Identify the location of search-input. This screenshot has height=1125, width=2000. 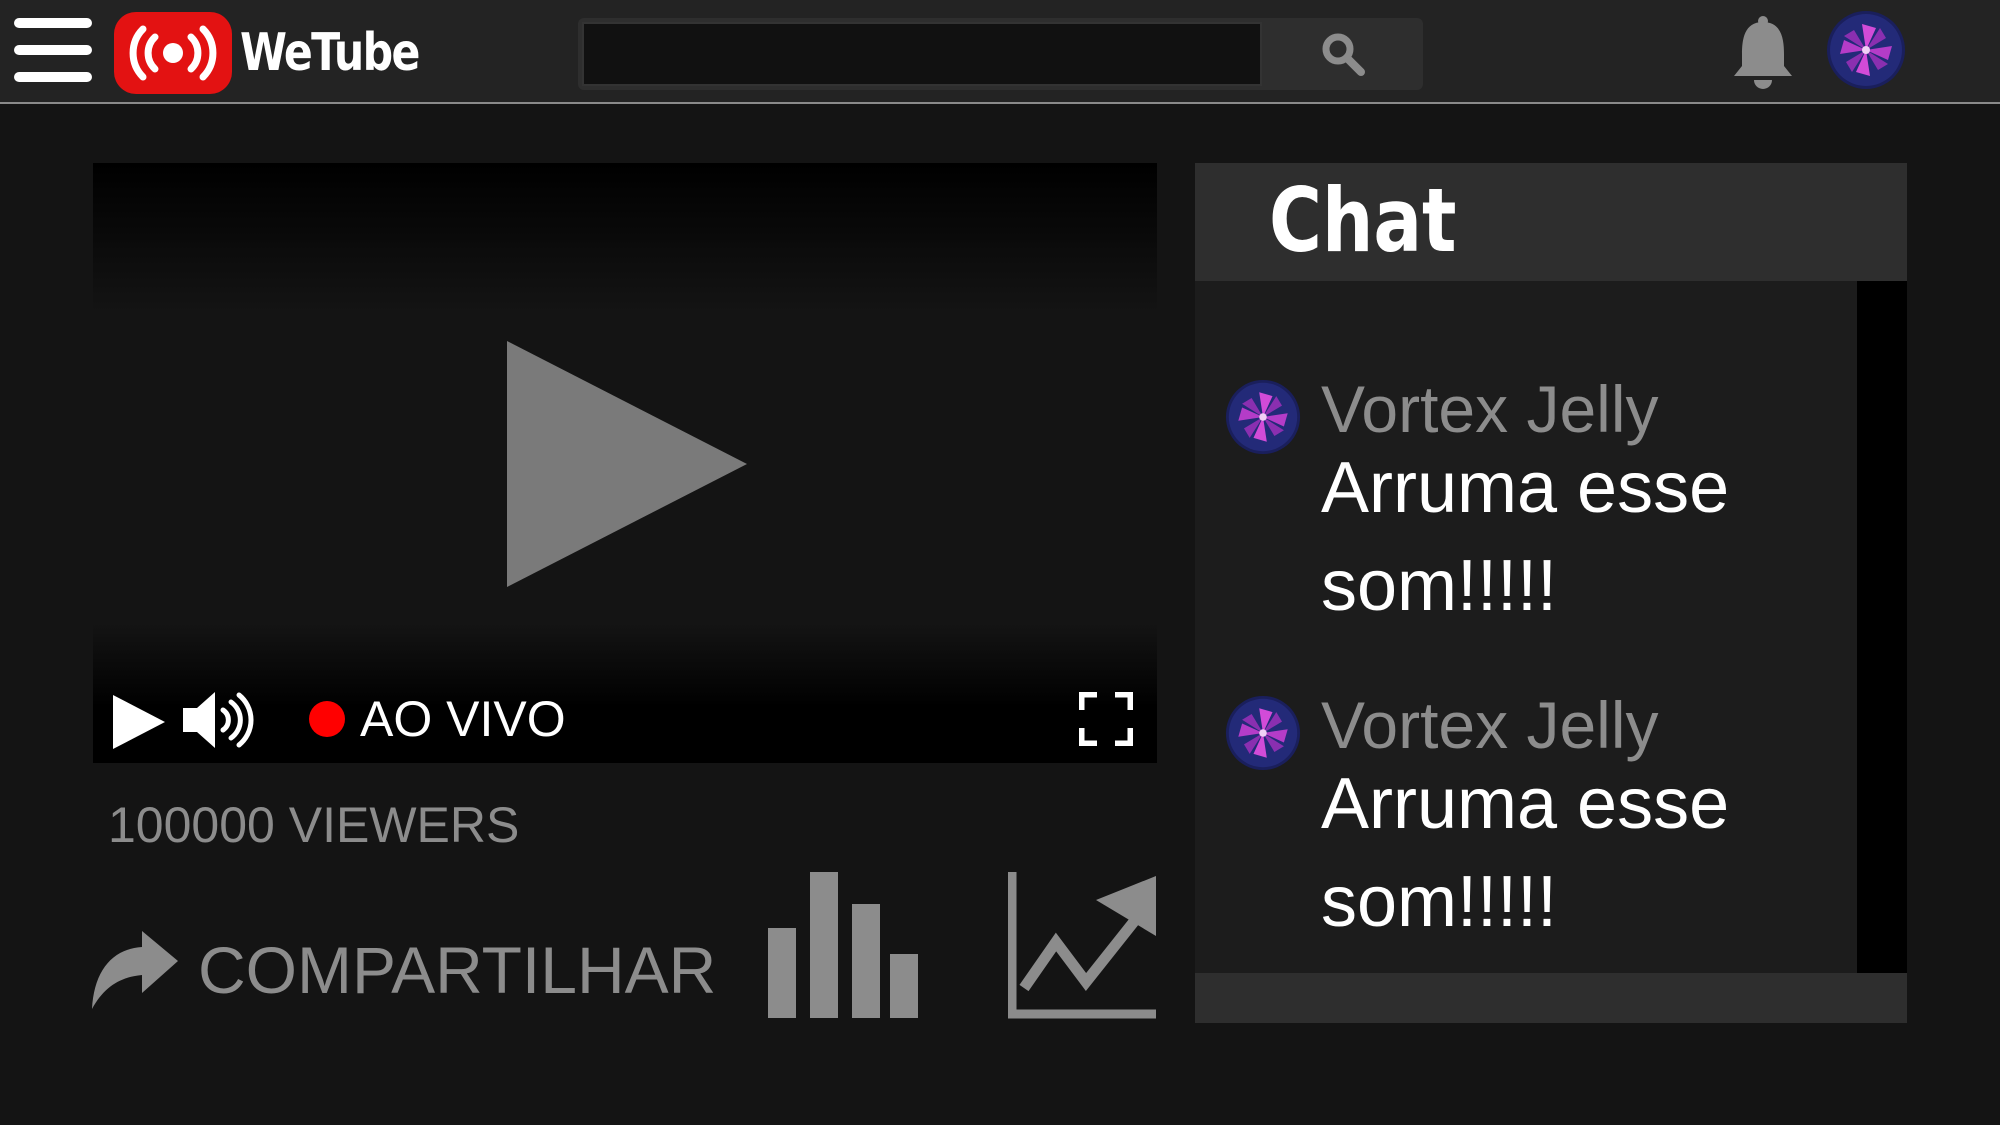
(922, 54).